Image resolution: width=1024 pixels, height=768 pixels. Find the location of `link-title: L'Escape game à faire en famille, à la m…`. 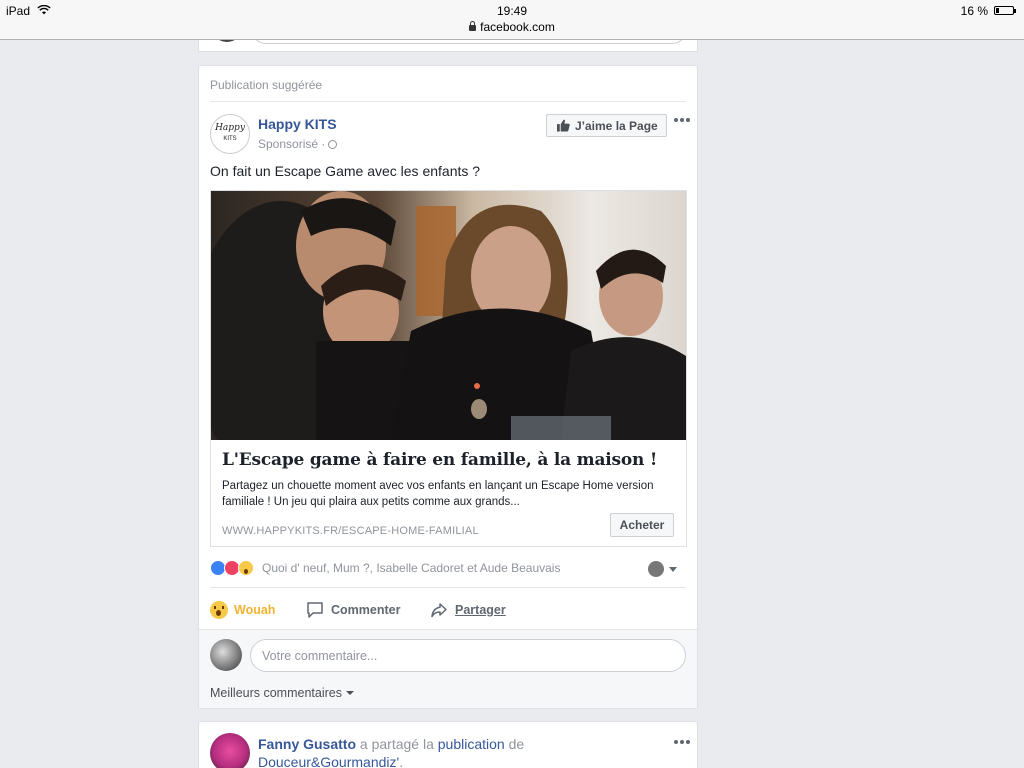

link-title: L'Escape game à faire en famille, à la m… is located at coordinates (439, 460).